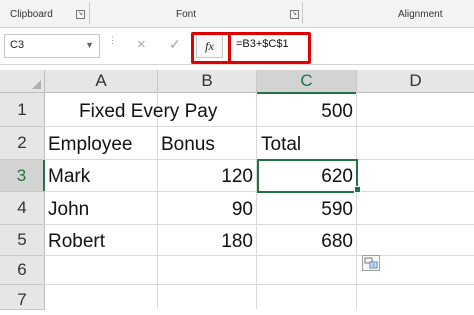 Image resolution: width=474 pixels, height=315 pixels. Describe the element at coordinates (22, 110) in the screenshot. I see `row-header-1: 1` at that location.